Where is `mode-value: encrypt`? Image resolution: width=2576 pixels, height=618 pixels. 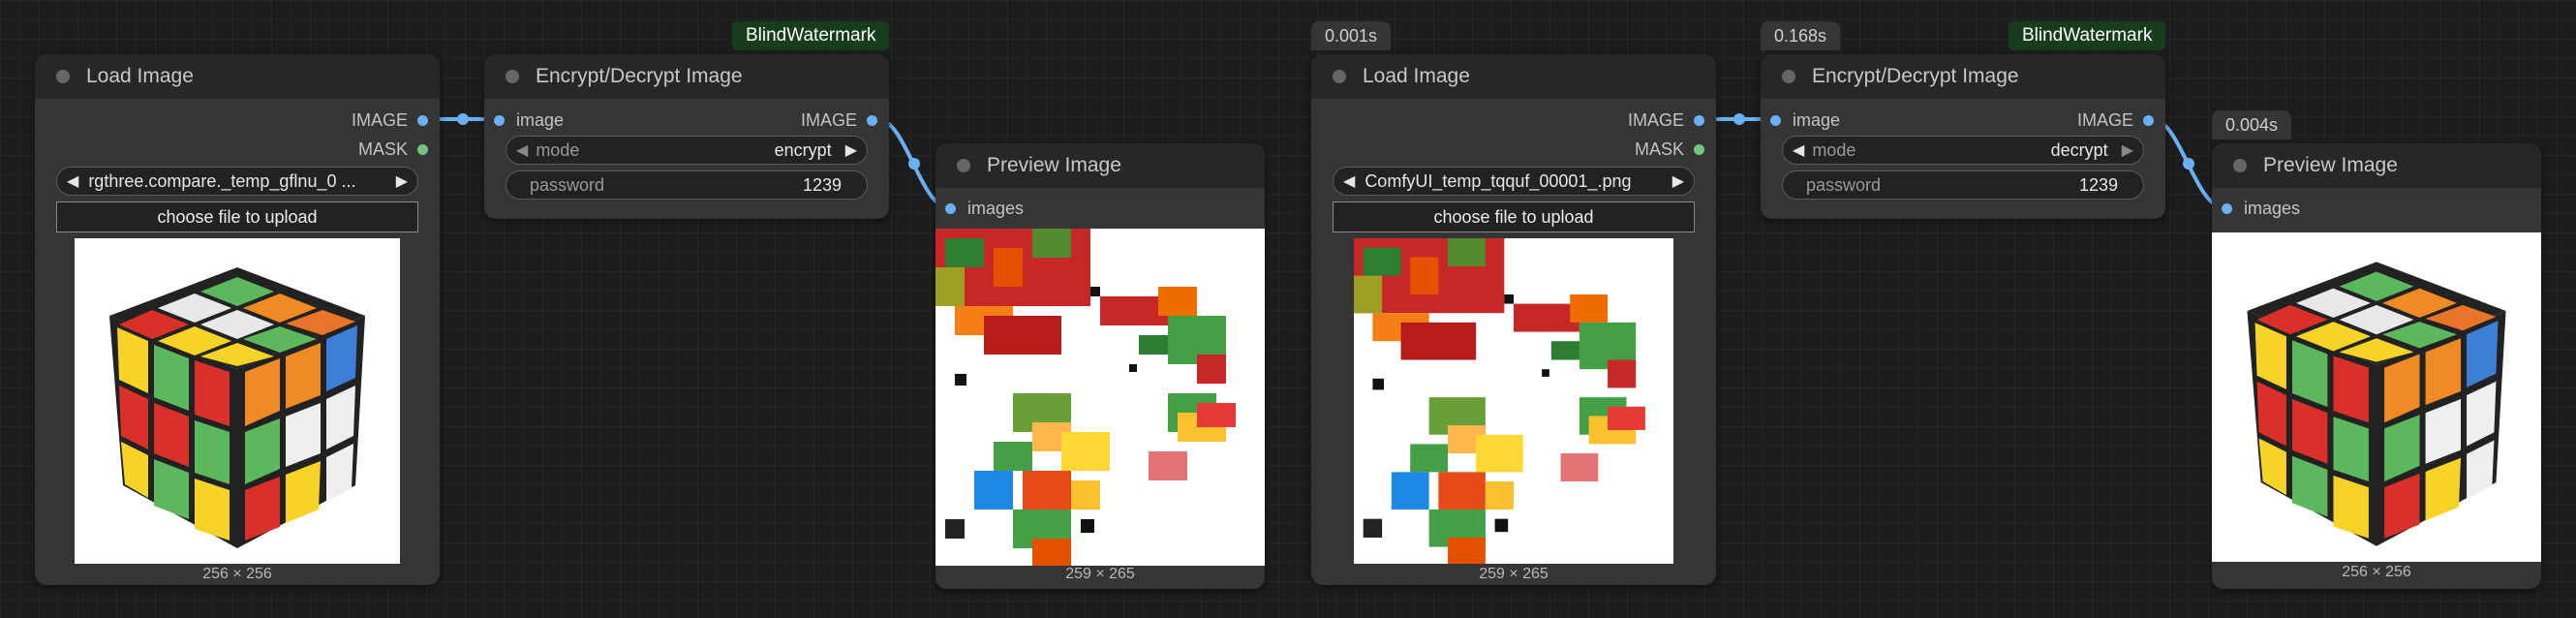
mode-value: encrypt is located at coordinates (803, 149).